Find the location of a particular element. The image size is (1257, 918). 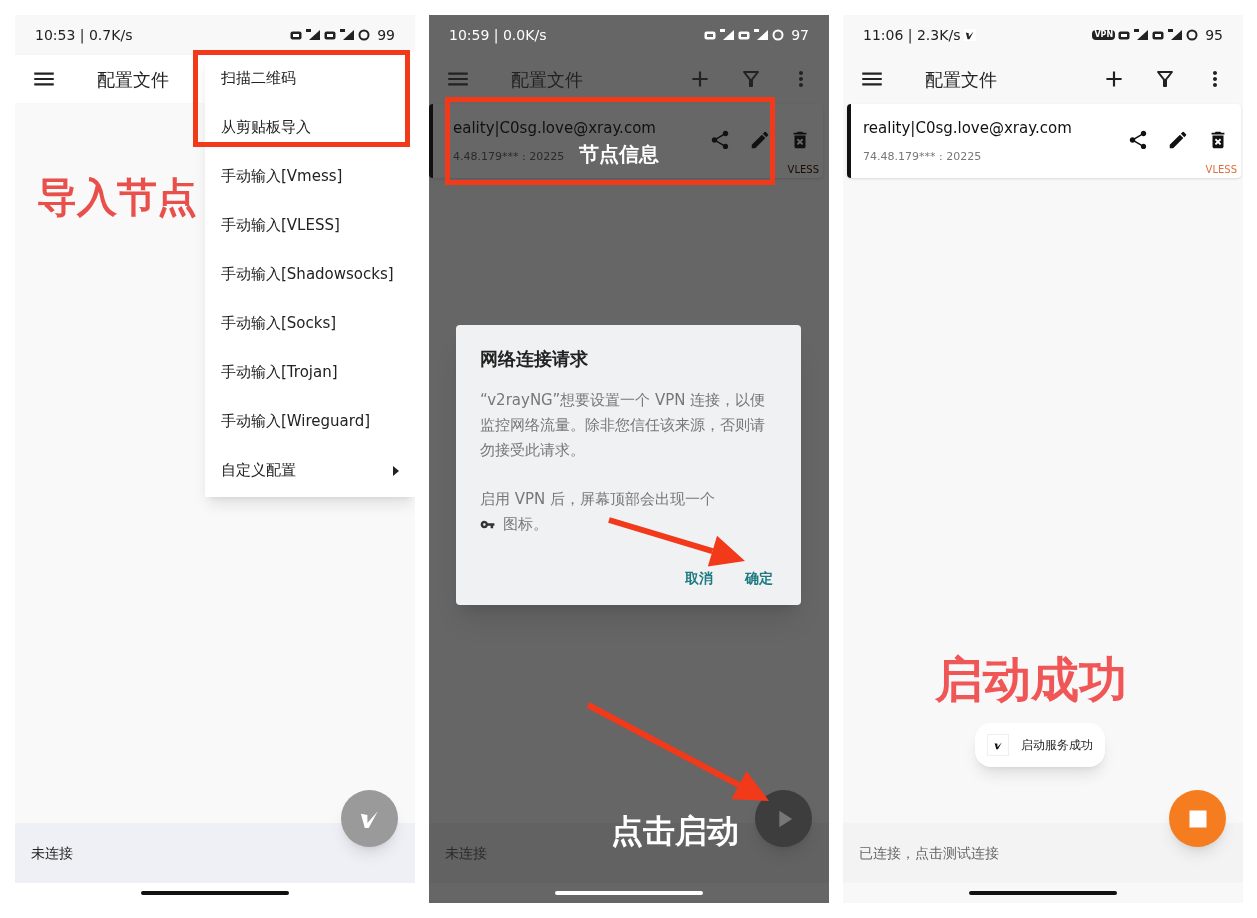

status-time: 11:06 | 2.3K/s is located at coordinates (912, 35).